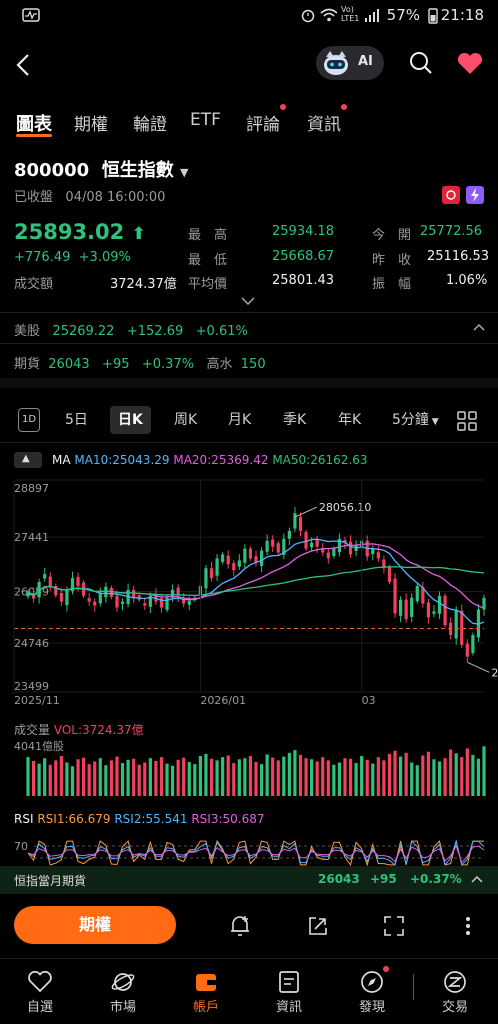  Describe the element at coordinates (249, 880) in the screenshot. I see `futures-ticker-strip: 恒指當月期貨 26043 +95 +0.37%` at that location.